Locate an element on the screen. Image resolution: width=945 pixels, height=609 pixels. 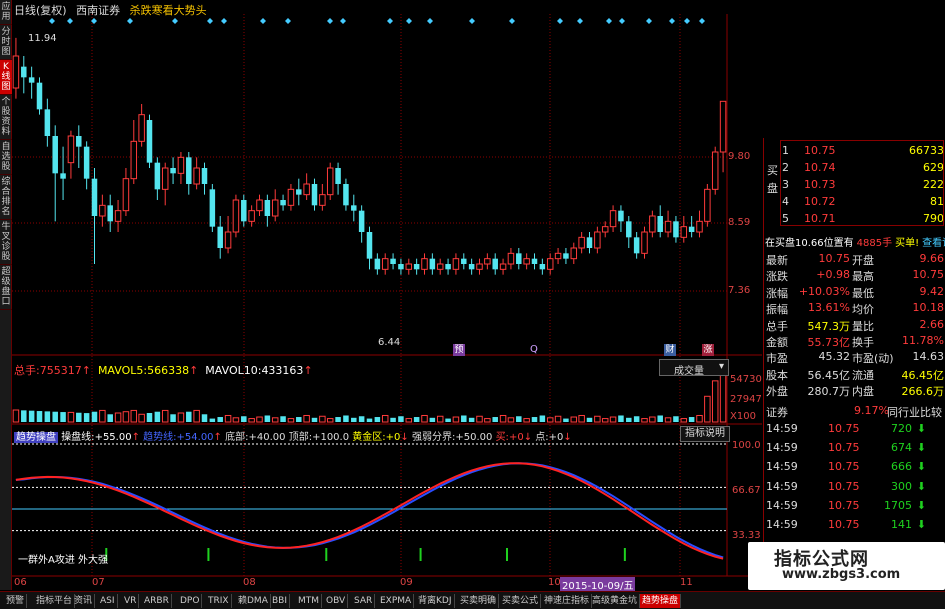
indicator-tab: 高级黄金坑 is located at coordinates (615, 601).